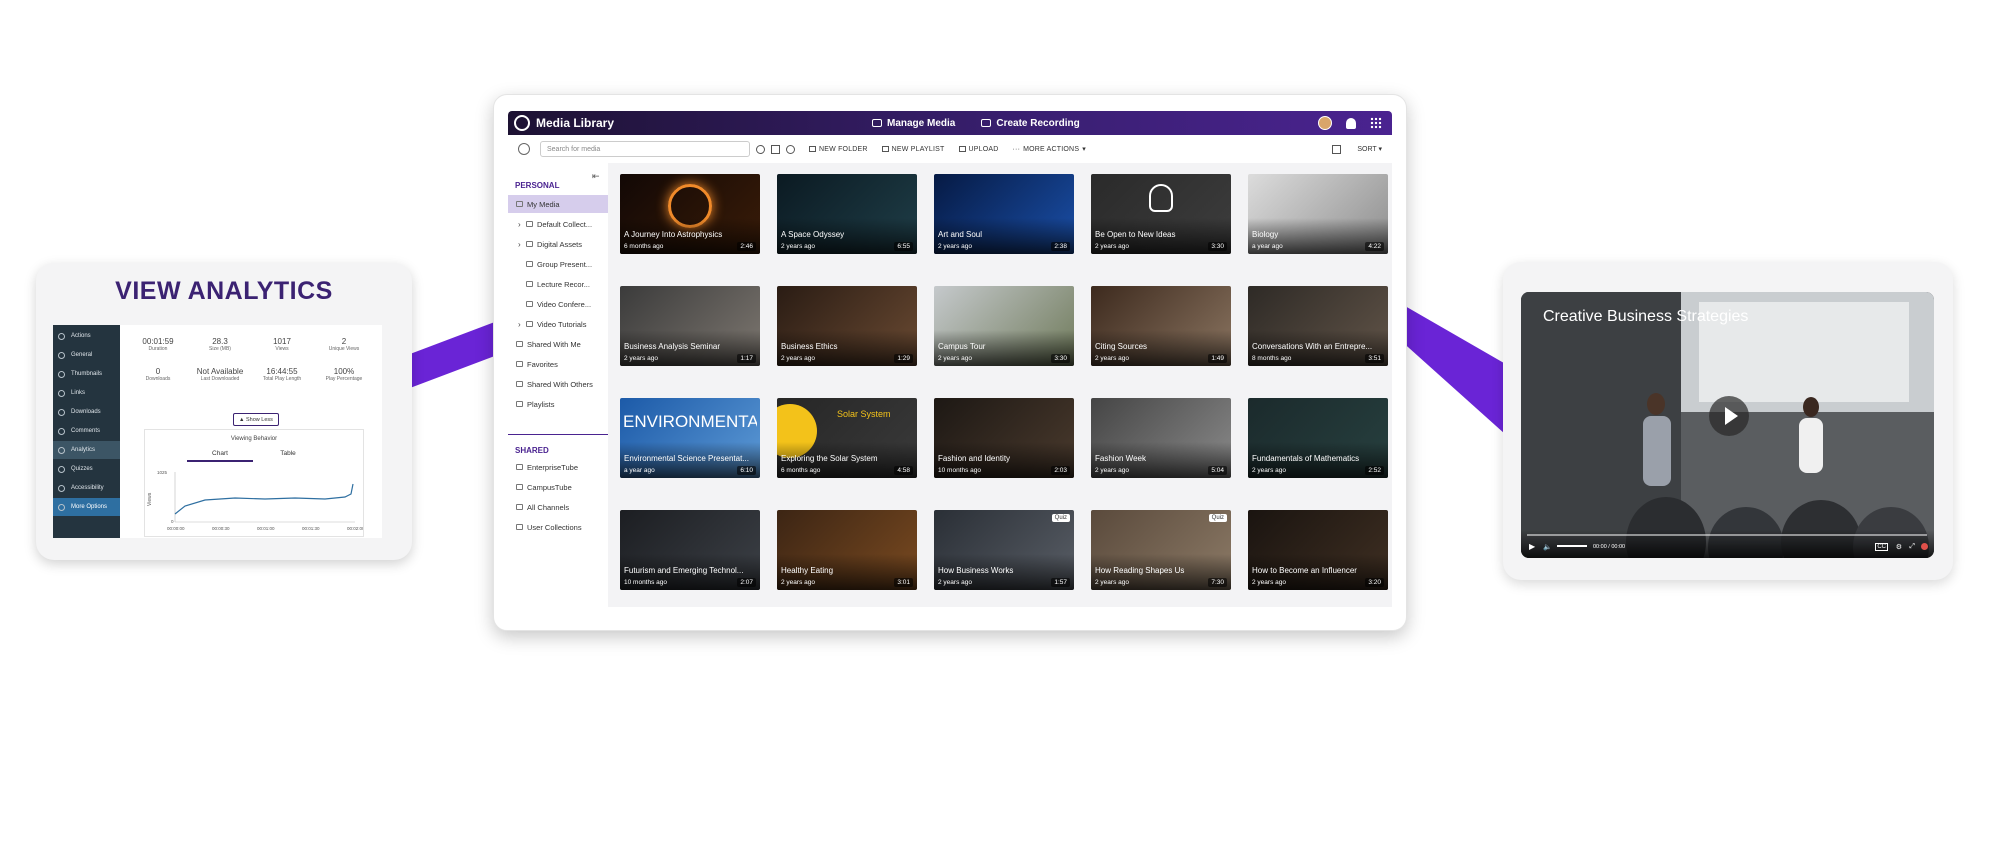 This screenshot has width=1999, height=861. Describe the element at coordinates (1049, 149) in the screenshot. I see `more-actions-button: ··· MORE ACTIONS ▾` at that location.